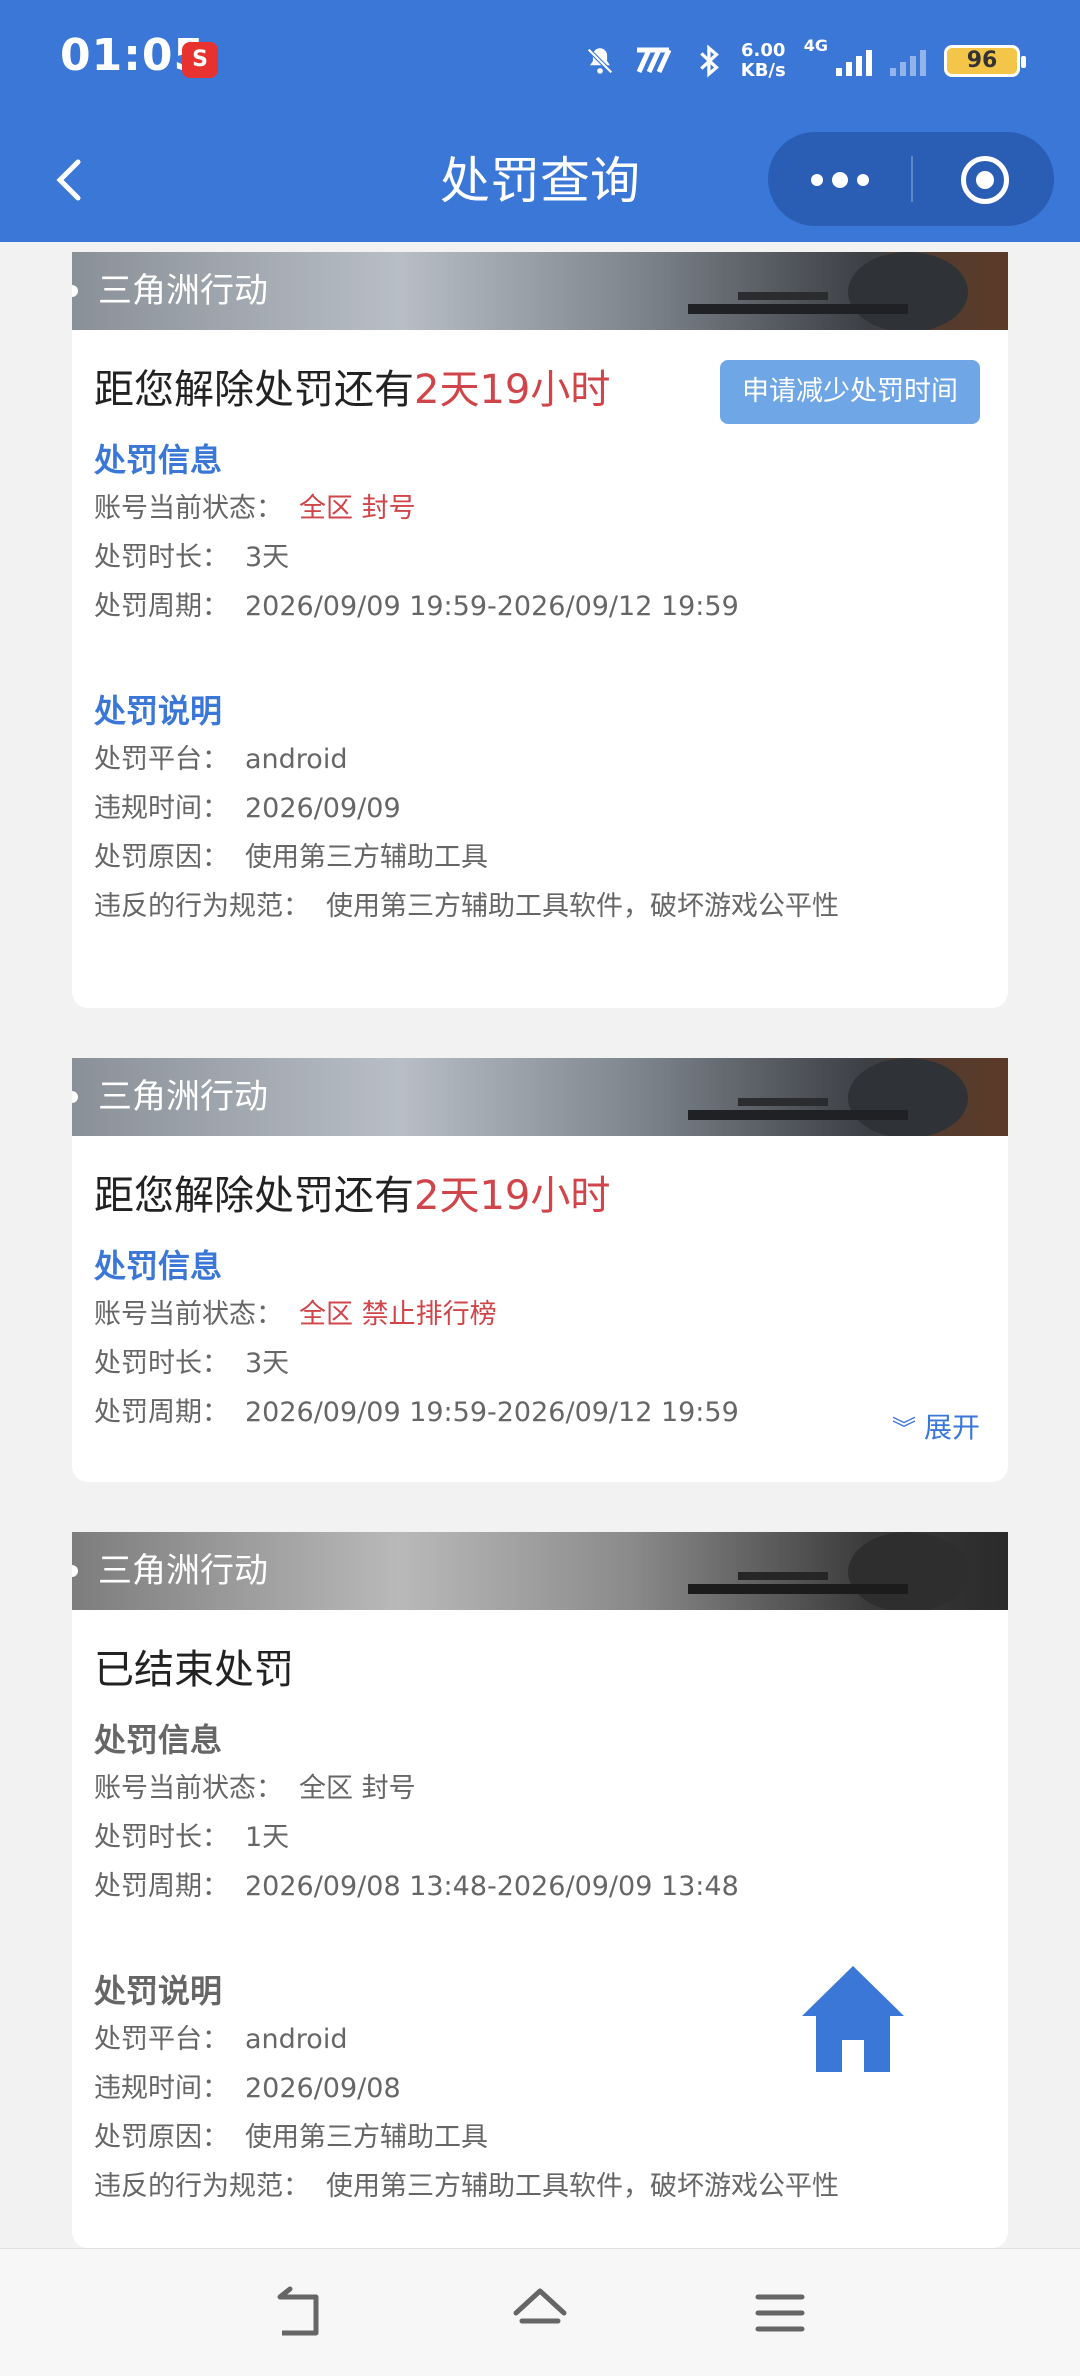 This screenshot has width=1080, height=2376. Describe the element at coordinates (936, 1428) in the screenshot. I see `expand-toggle: ︾ 展开` at that location.